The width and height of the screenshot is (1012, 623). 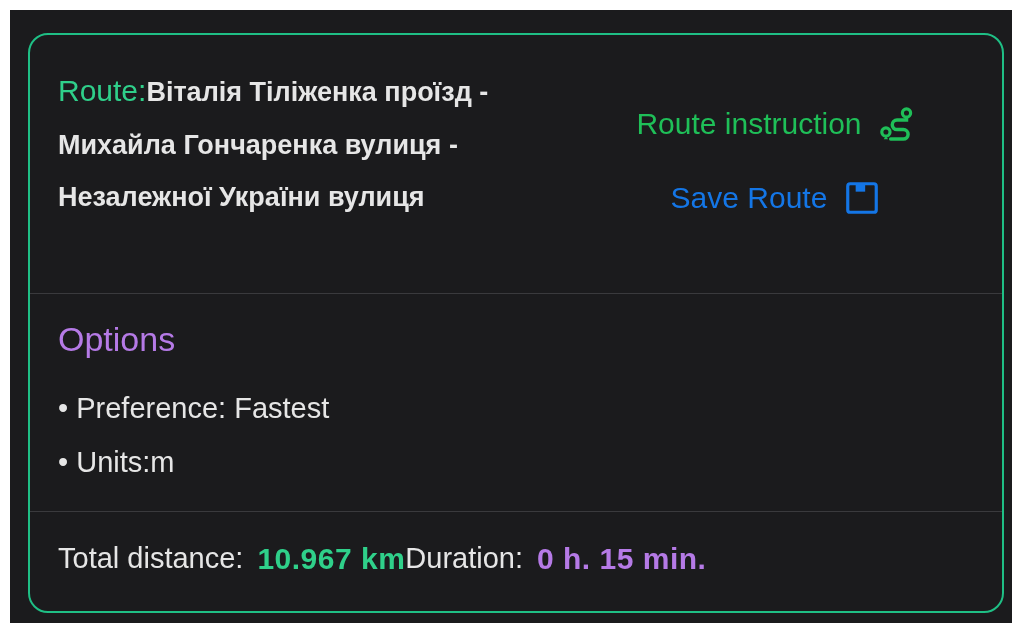 What do you see at coordinates (151, 558) in the screenshot?
I see `distance-label: Total distance:` at bounding box center [151, 558].